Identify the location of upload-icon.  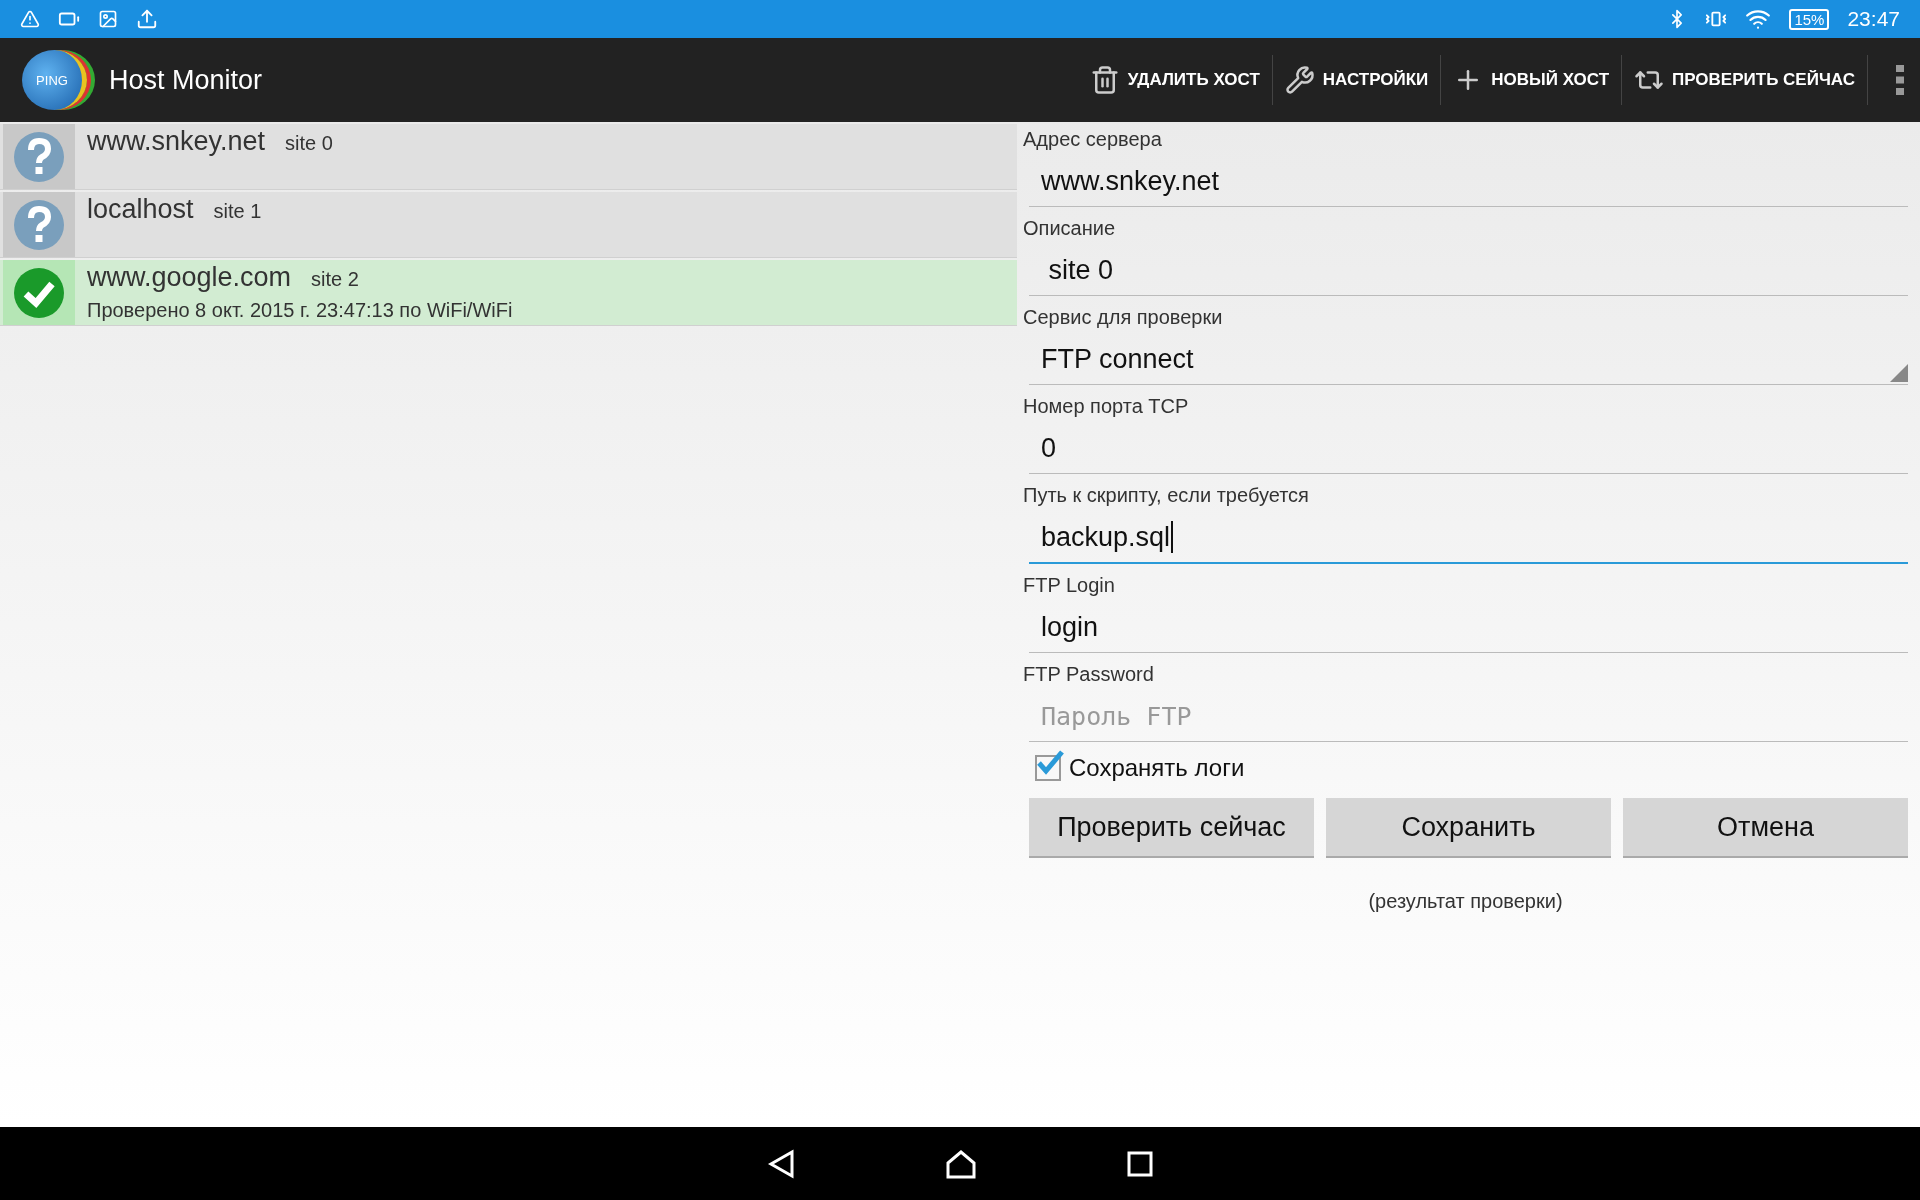
(147, 19).